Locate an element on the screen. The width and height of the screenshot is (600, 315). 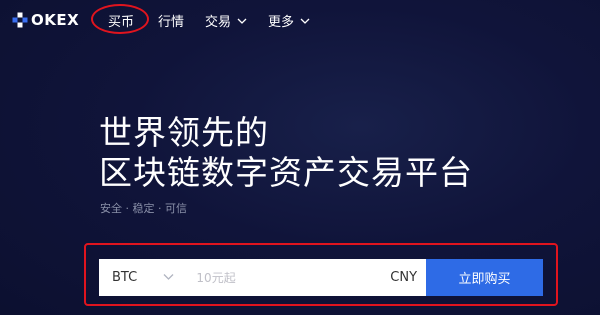
nav-item-label: 交易 is located at coordinates (218, 22).